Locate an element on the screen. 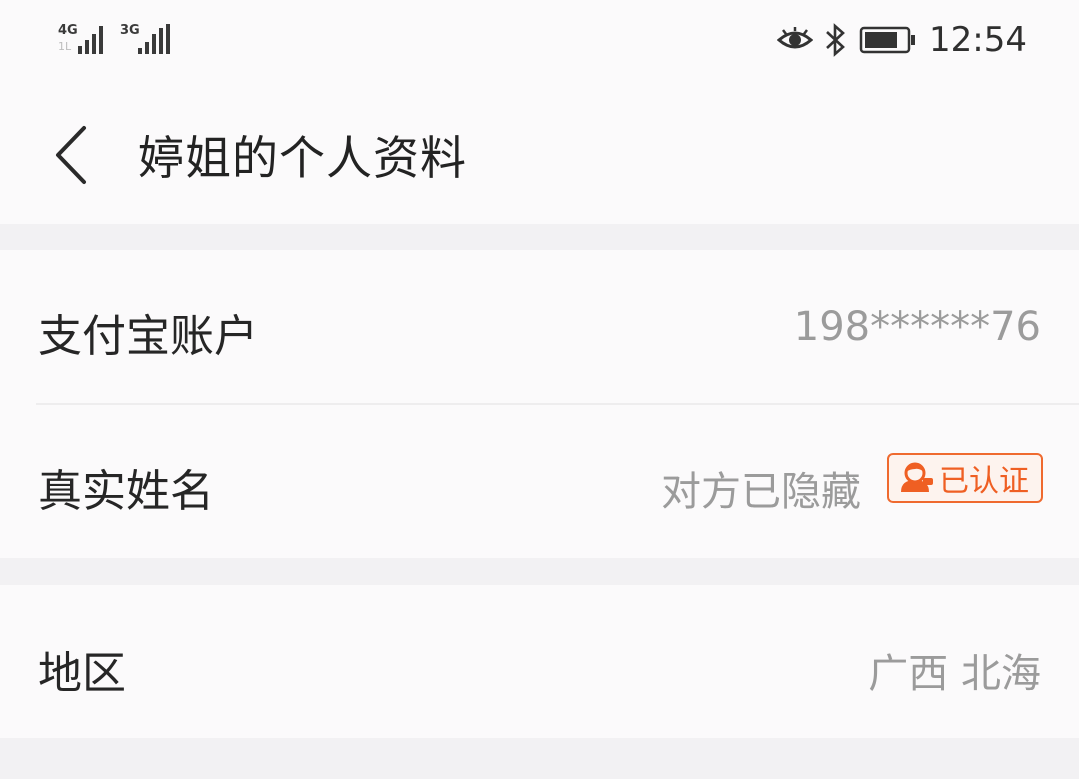 This screenshot has width=1079, height=779. verified-badge: 已认证 is located at coordinates (965, 478).